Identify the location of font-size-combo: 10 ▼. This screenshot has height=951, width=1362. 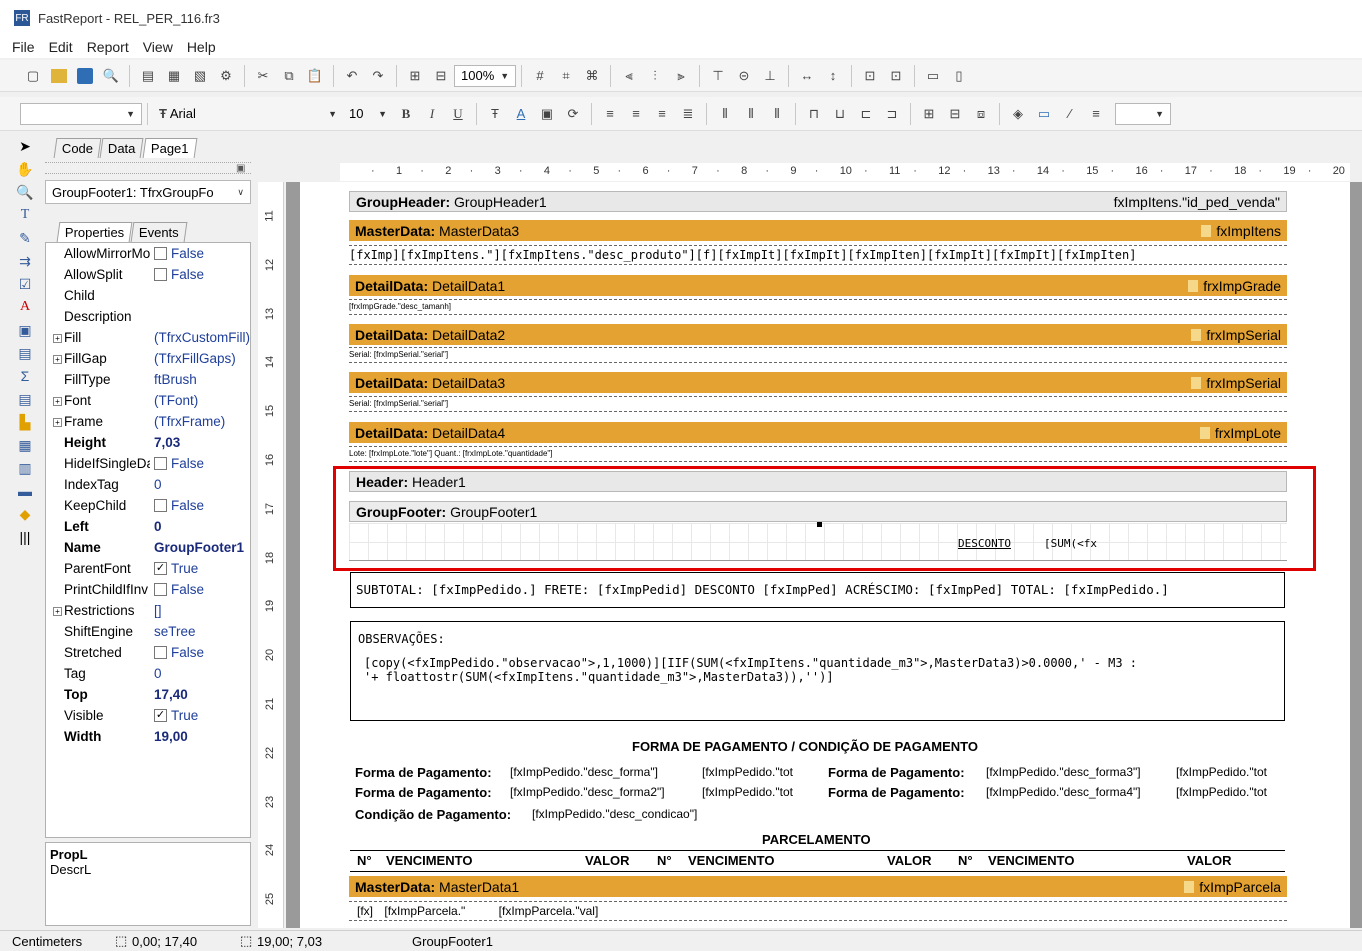
(368, 114).